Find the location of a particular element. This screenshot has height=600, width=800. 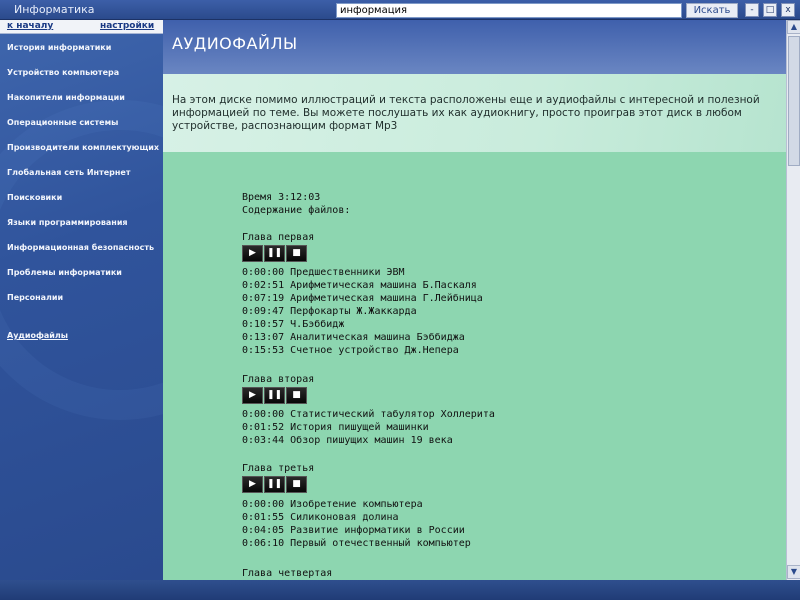

track-item: 0:15:53 Счетное устройство Дж.Непера is located at coordinates (350, 350).